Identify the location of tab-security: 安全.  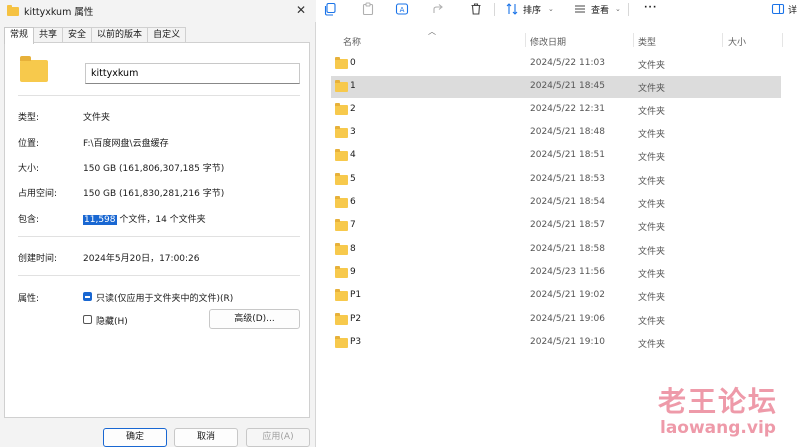
(77, 35).